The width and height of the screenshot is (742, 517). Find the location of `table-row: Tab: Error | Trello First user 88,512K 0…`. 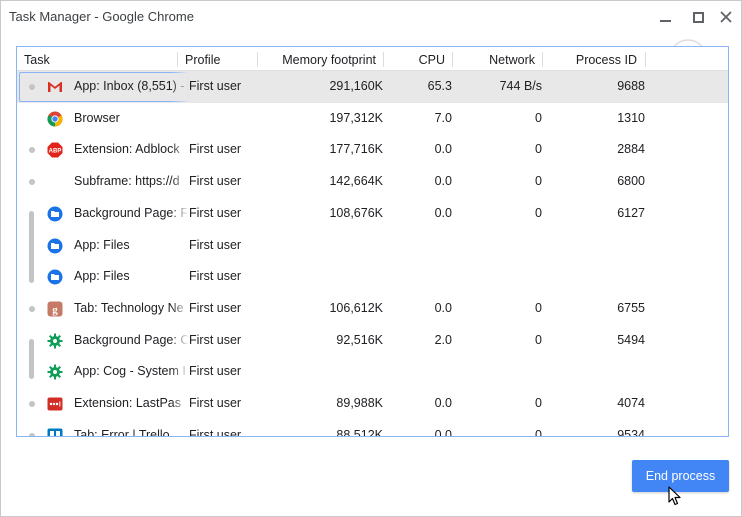

table-row: Tab: Error | Trello First user 88,512K 0… is located at coordinates (372, 428).